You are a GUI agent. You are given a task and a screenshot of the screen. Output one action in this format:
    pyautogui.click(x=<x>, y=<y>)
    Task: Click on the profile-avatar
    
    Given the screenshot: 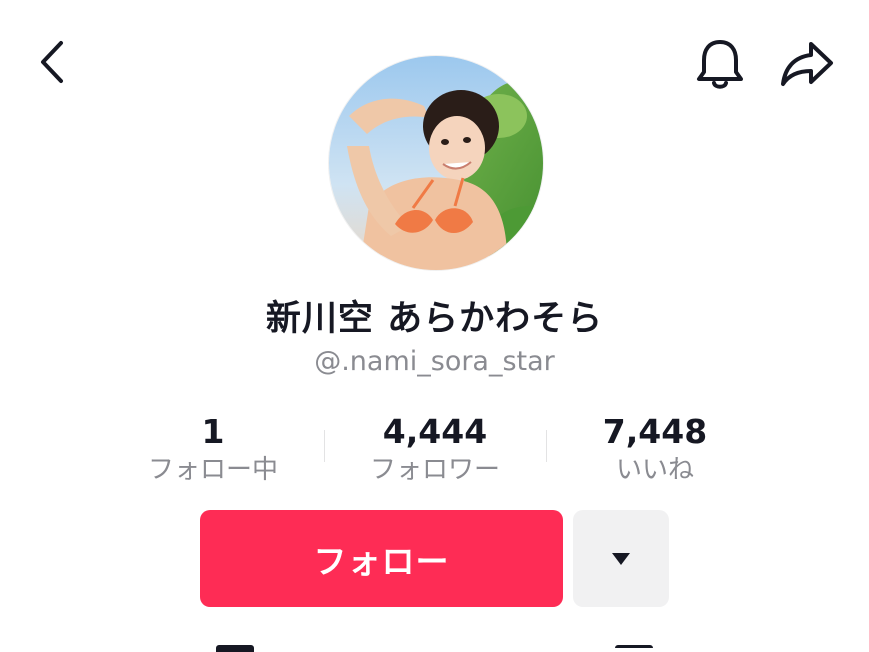 What is the action you would take?
    pyautogui.click(x=436, y=163)
    